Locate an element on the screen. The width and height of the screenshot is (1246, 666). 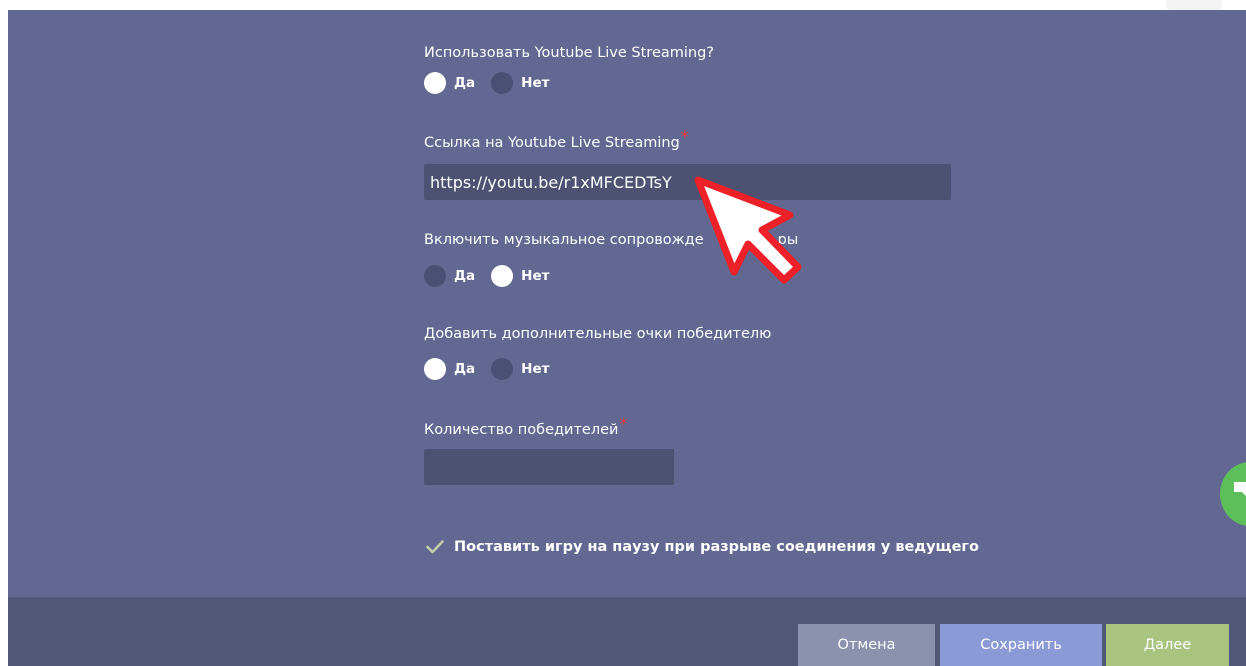
music-radio-group: Да Нет is located at coordinates (494, 276).